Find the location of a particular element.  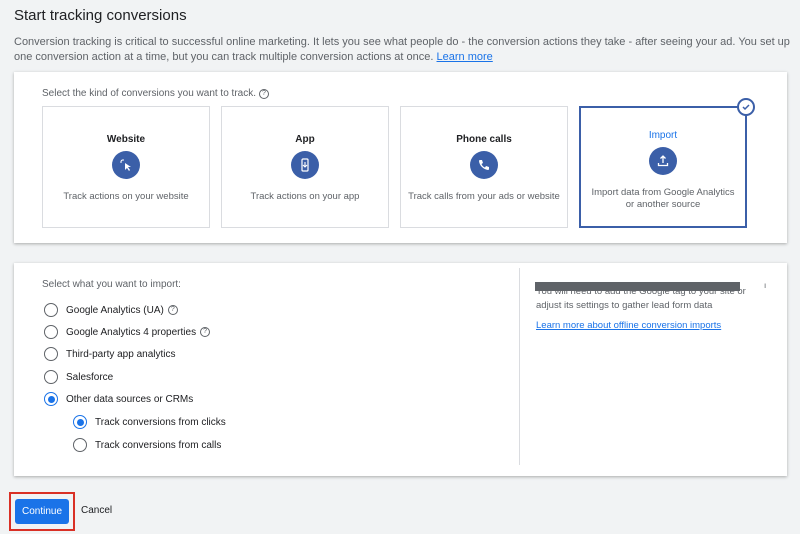

cancel-button: Cancel is located at coordinates (96, 510).